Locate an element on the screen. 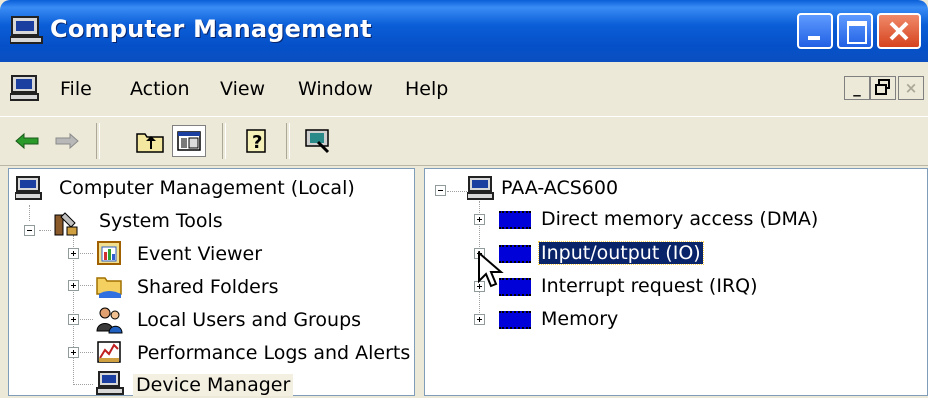 The image size is (928, 398). minimize-glyph: _ is located at coordinates (857, 88).